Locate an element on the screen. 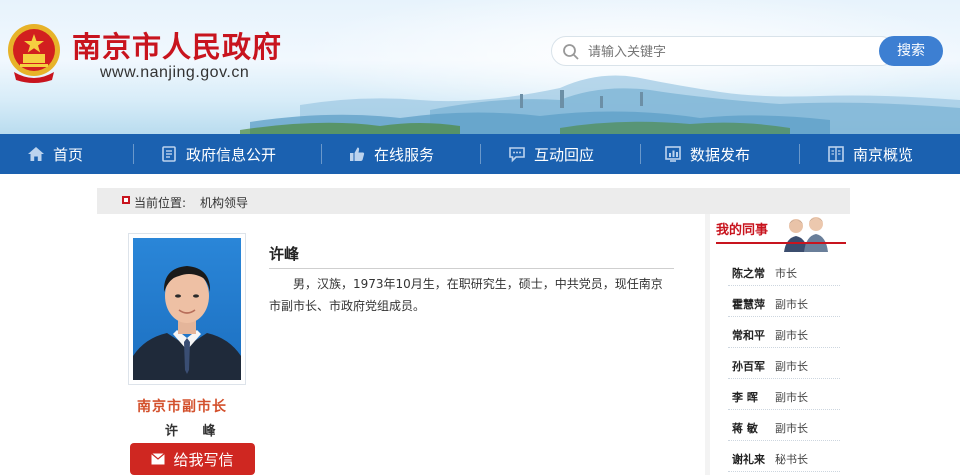  portrait-frame is located at coordinates (187, 309).